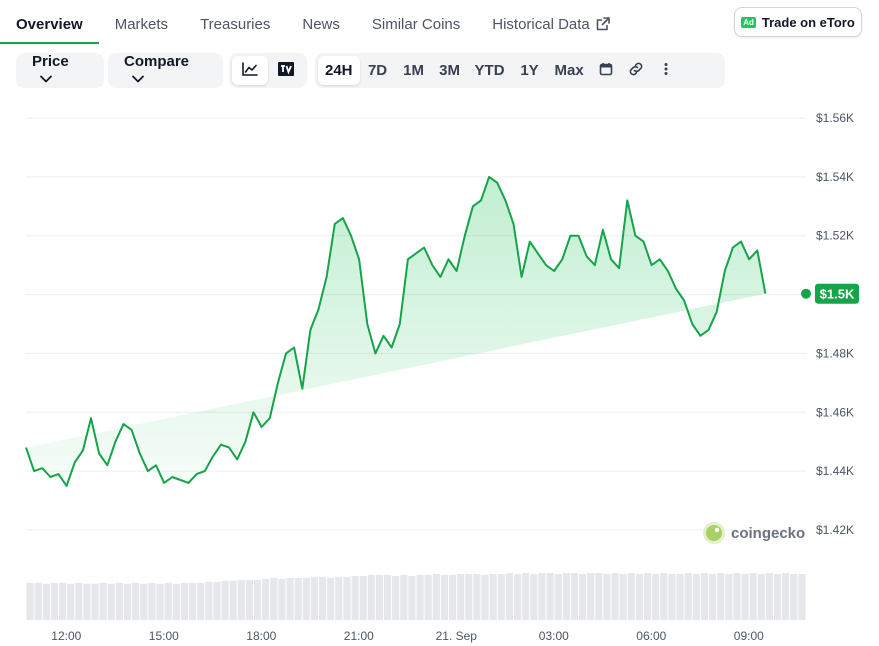 Image resolution: width=879 pixels, height=646 pixels. I want to click on x-tick-label: 03:00, so click(554, 636).